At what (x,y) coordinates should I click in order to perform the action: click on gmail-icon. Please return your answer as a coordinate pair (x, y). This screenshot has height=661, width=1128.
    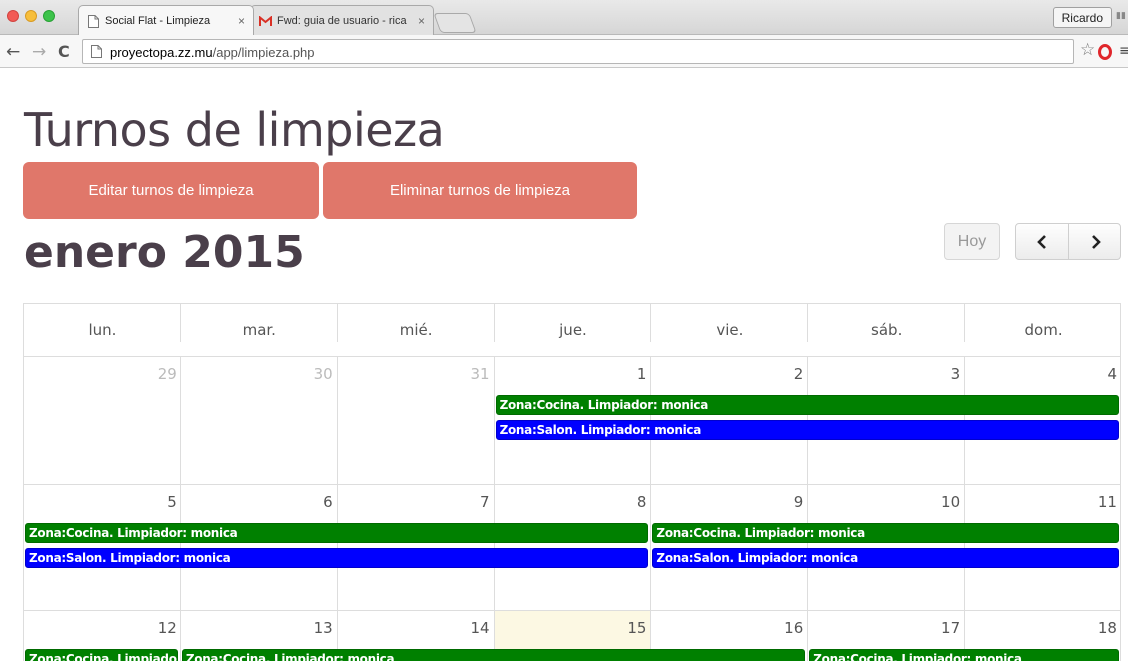
    Looking at the image, I should click on (265, 21).